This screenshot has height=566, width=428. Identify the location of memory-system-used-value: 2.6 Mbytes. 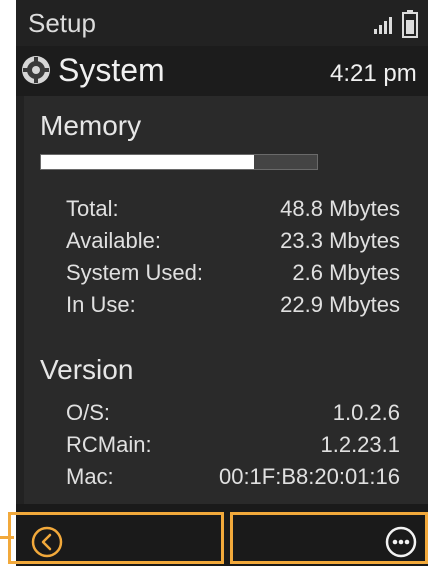
(346, 272).